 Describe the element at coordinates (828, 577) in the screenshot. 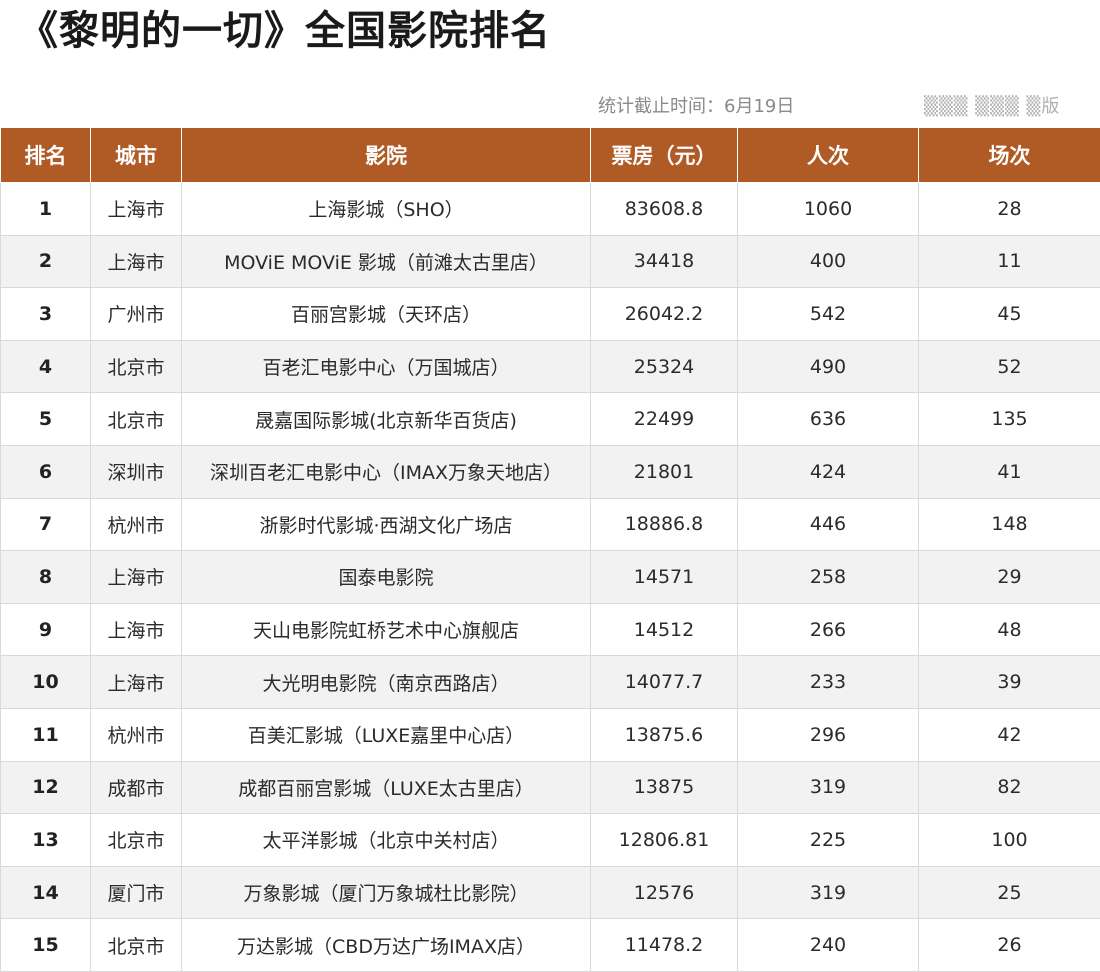

I see `admissions-cell: 258` at that location.